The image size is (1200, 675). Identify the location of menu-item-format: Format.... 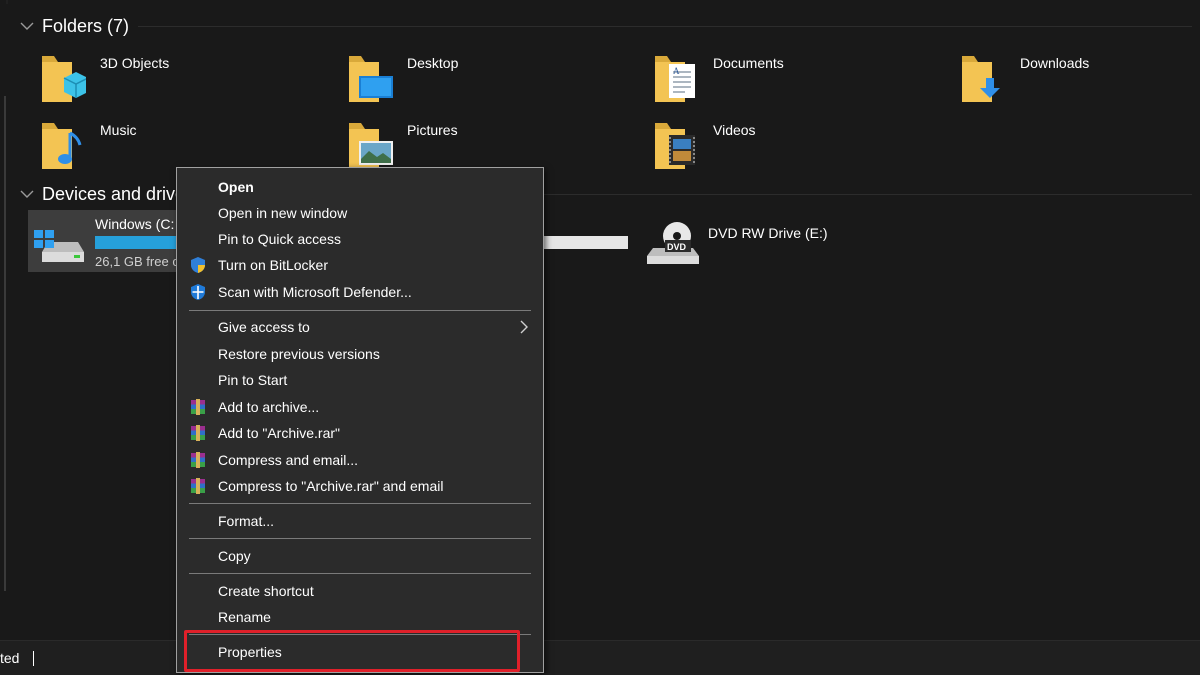
(360, 521).